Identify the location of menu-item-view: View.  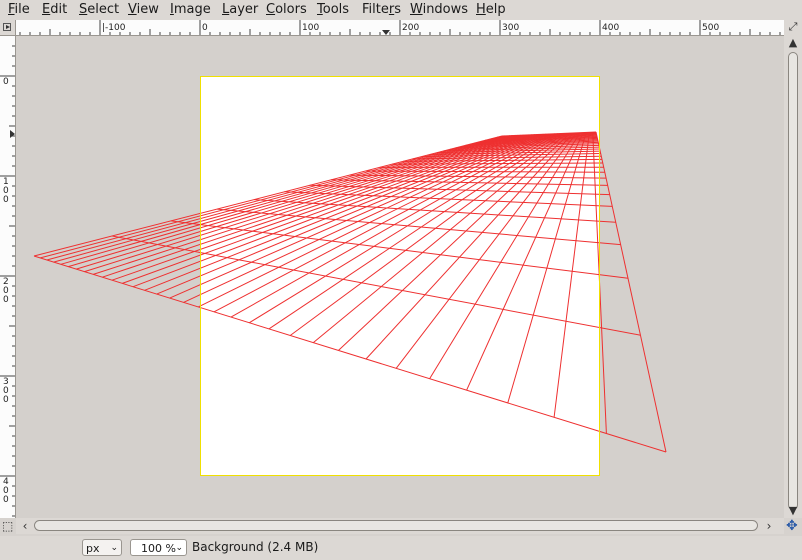
(143, 10).